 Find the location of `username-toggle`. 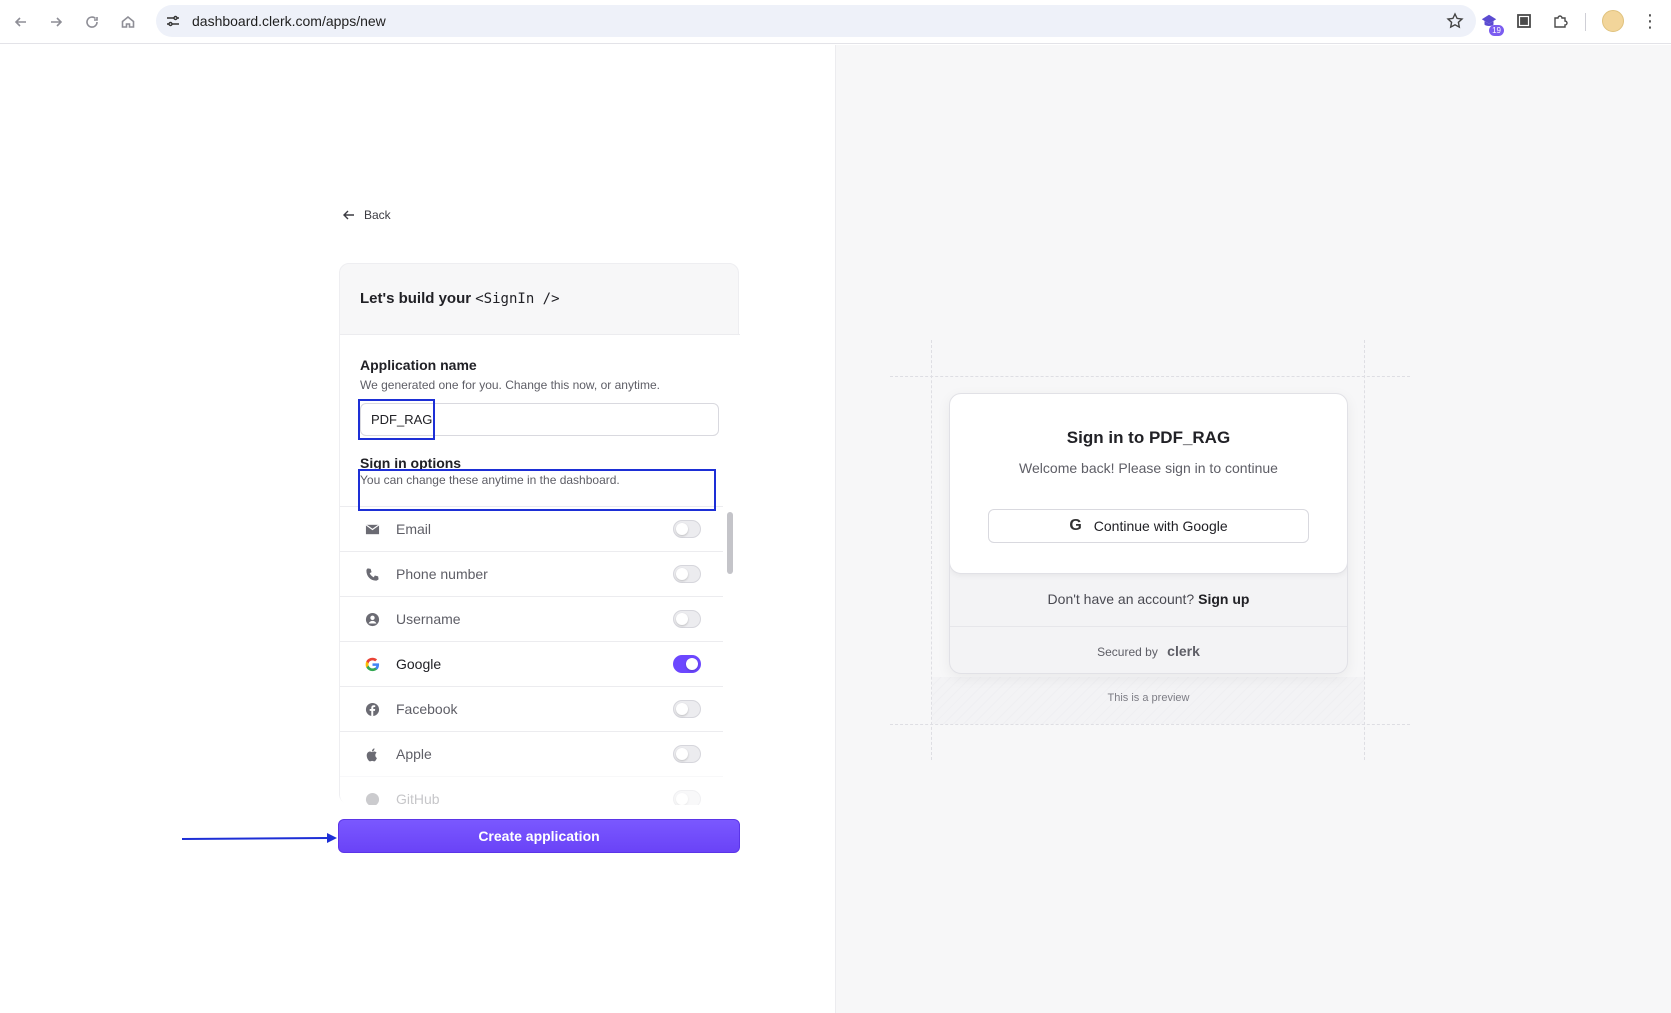

username-toggle is located at coordinates (687, 619).